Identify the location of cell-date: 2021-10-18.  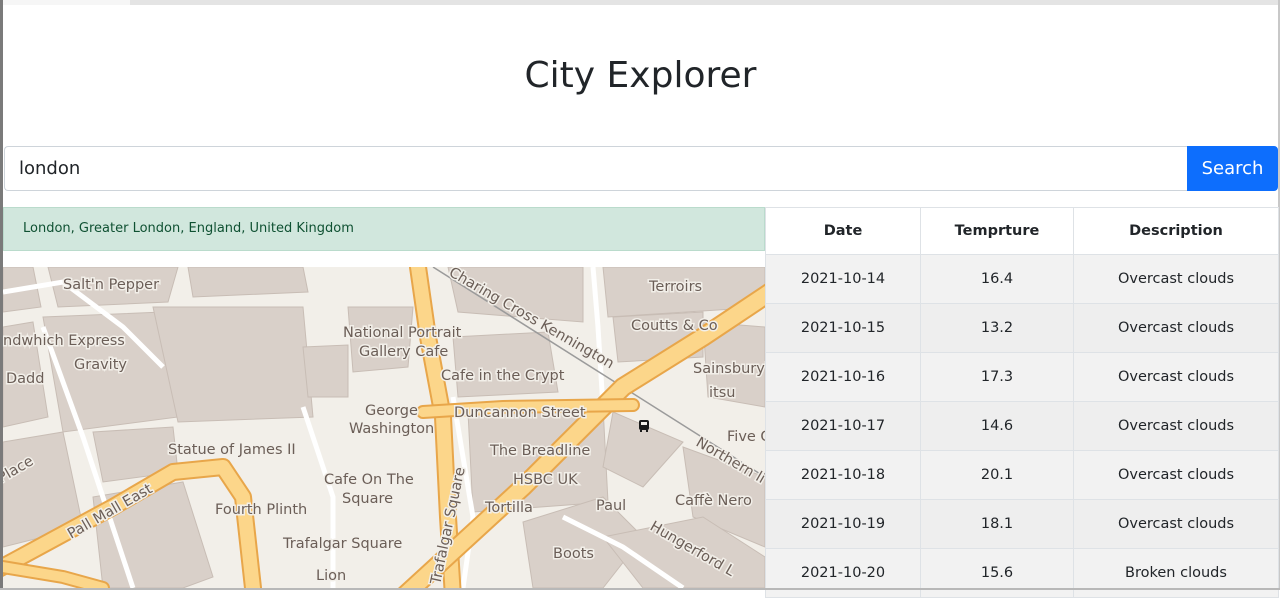
(843, 475).